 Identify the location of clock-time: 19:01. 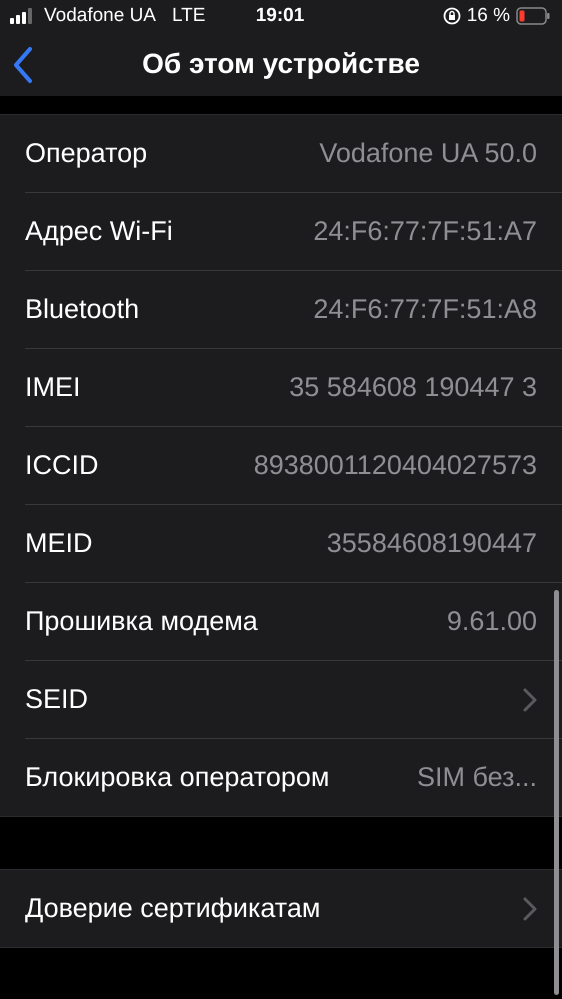
(280, 15).